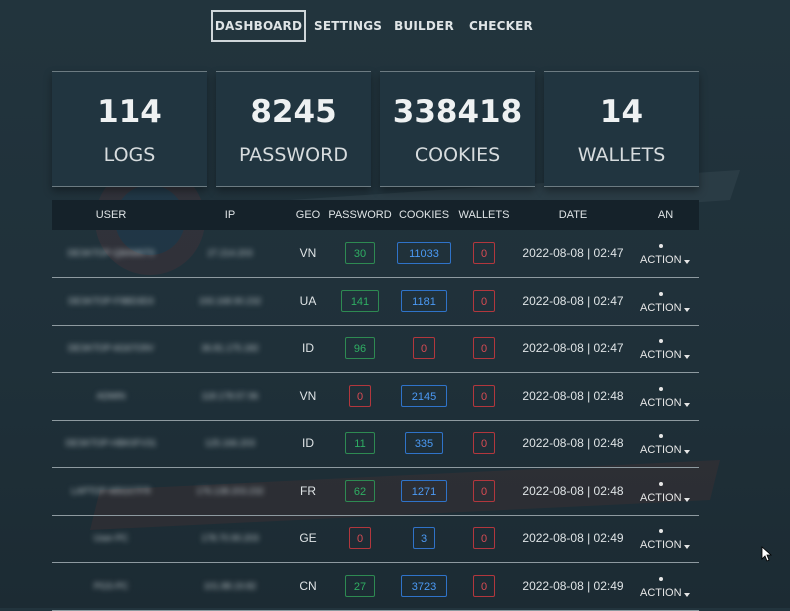  Describe the element at coordinates (230, 443) in the screenshot. I see `ip-cell: 125.166.203` at that location.